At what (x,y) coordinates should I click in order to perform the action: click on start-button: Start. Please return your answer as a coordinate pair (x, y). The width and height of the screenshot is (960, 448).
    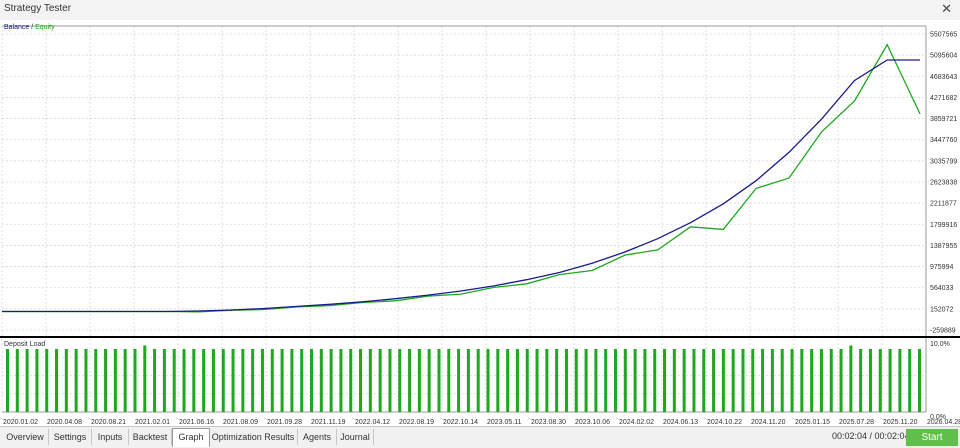
    Looking at the image, I should click on (932, 437).